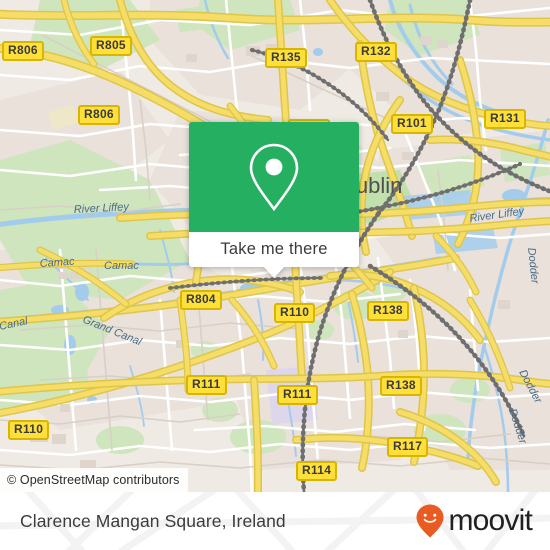 The width and height of the screenshot is (550, 550). I want to click on callout-pointer-tail, so click(274, 272).